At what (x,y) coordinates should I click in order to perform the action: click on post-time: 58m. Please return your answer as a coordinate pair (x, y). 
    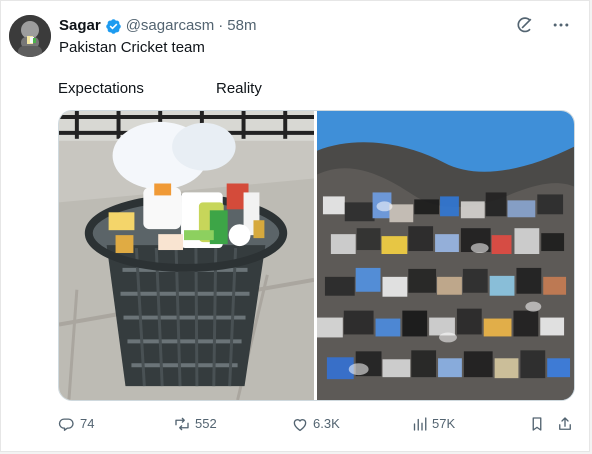
    Looking at the image, I should click on (241, 26).